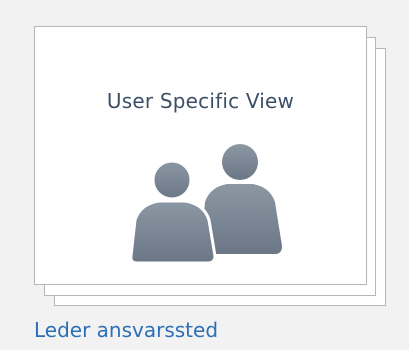  What do you see at coordinates (205, 204) in the screenshot?
I see `users-icon` at bounding box center [205, 204].